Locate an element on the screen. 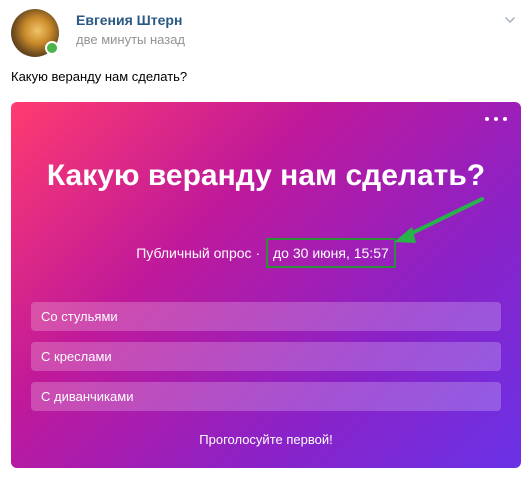 The height and width of the screenshot is (478, 531). vote-first-text: Проголосуйте первой! is located at coordinates (266, 439).